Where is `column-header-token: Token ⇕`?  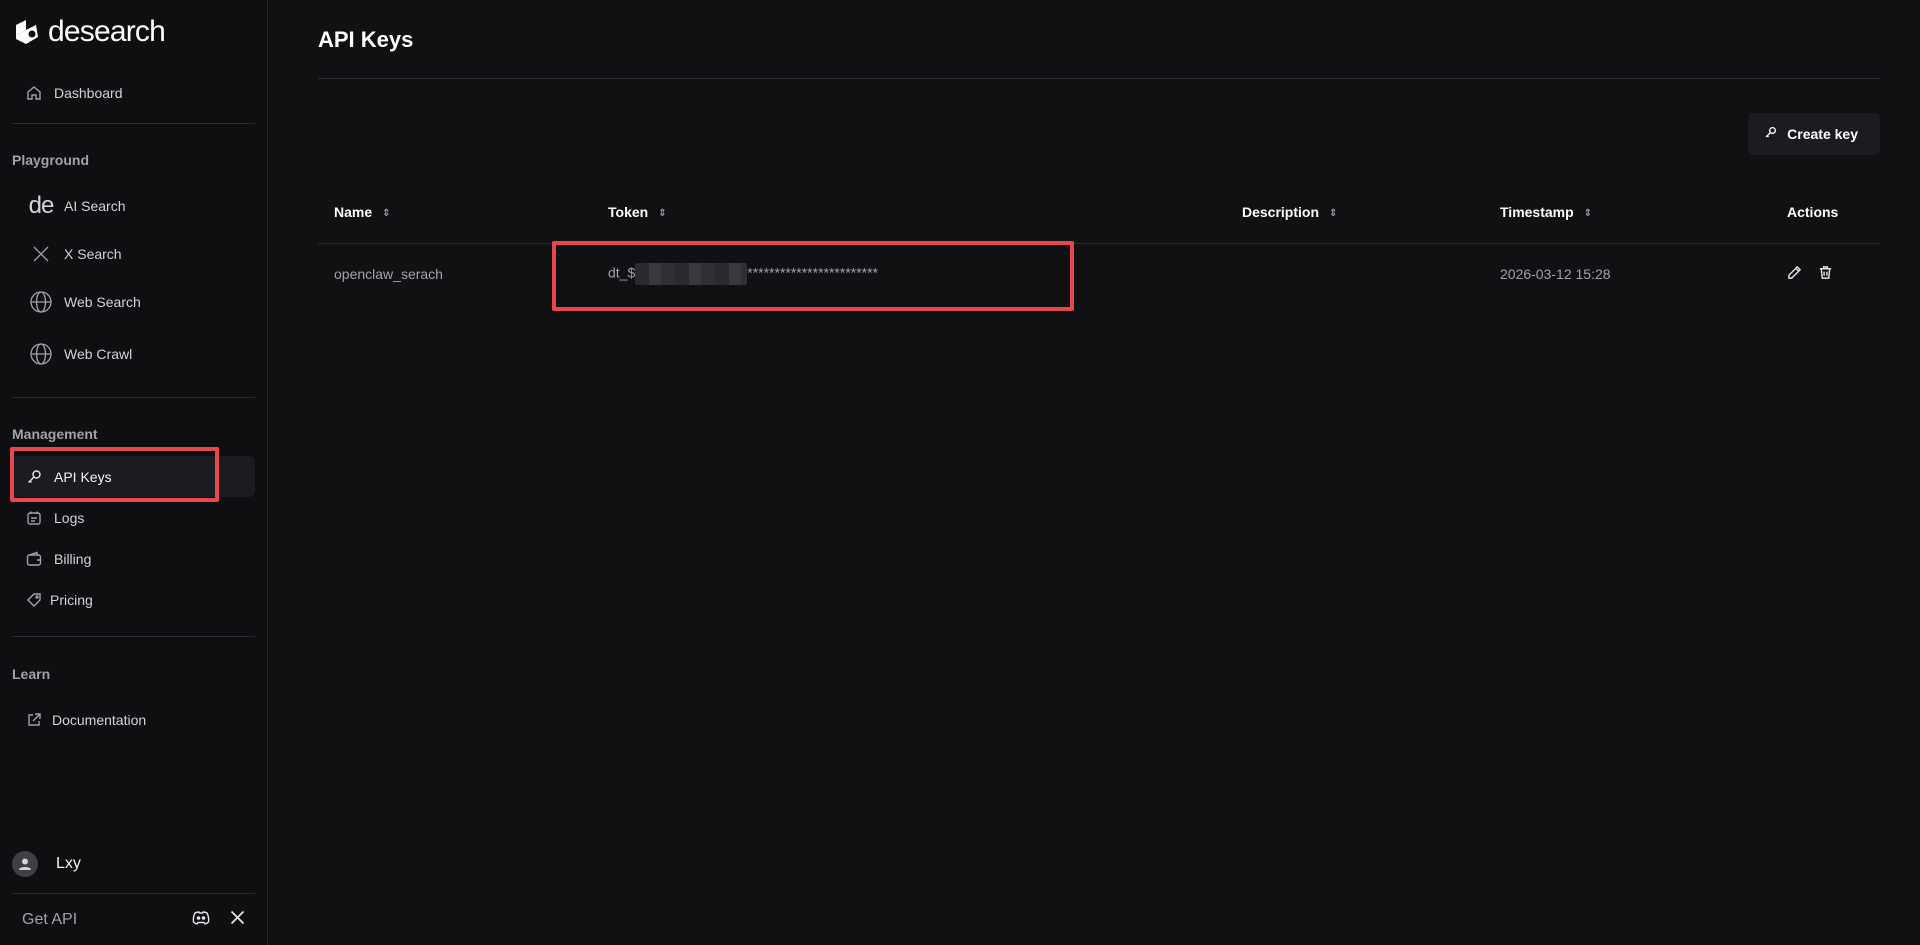
column-header-token: Token ⇕ is located at coordinates (909, 212).